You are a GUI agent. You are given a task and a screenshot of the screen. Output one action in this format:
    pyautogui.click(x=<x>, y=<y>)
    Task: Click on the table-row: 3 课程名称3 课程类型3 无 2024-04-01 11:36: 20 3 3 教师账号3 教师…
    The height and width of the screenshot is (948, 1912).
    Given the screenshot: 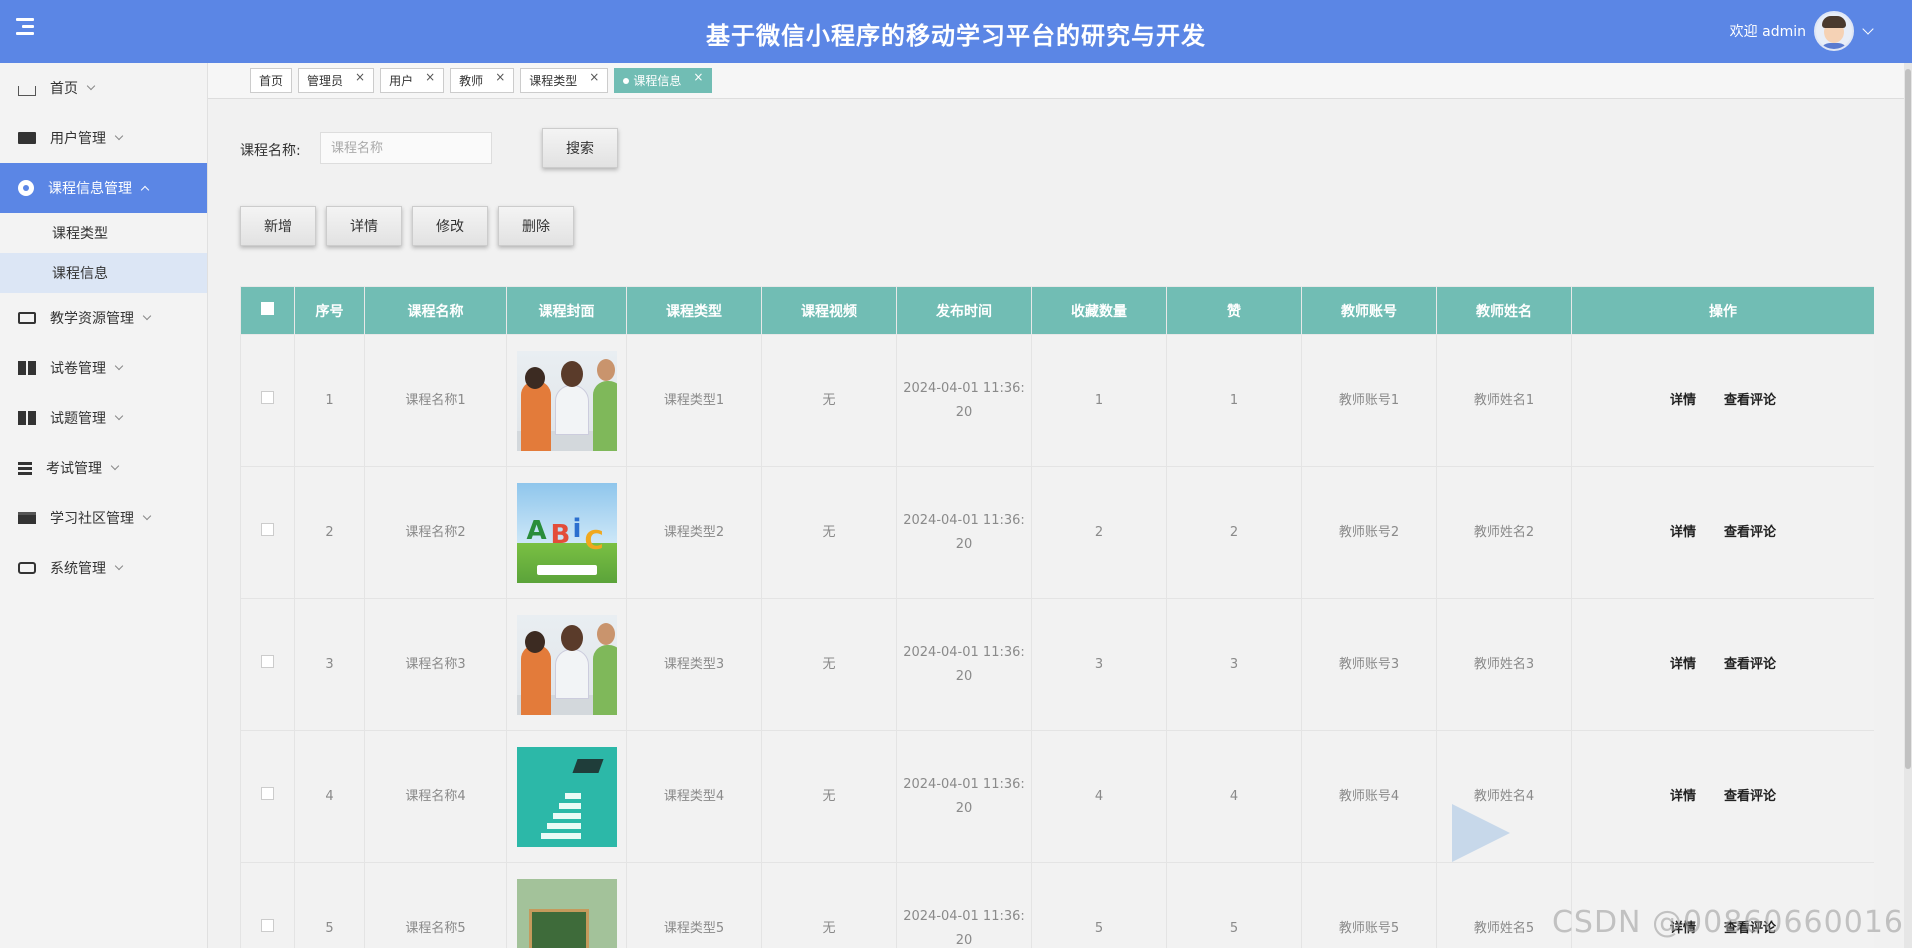 What is the action you would take?
    pyautogui.click(x=1057, y=664)
    